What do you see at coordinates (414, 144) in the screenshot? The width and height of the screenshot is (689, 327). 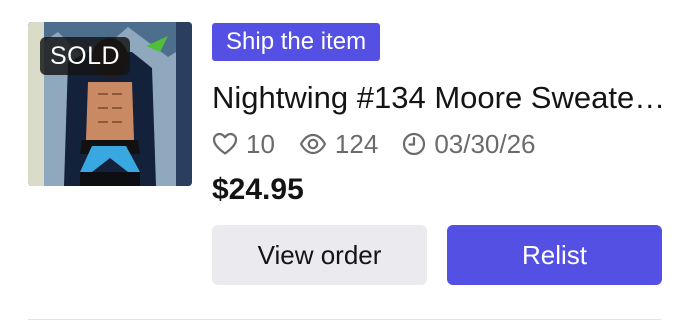 I see `clock-icon` at bounding box center [414, 144].